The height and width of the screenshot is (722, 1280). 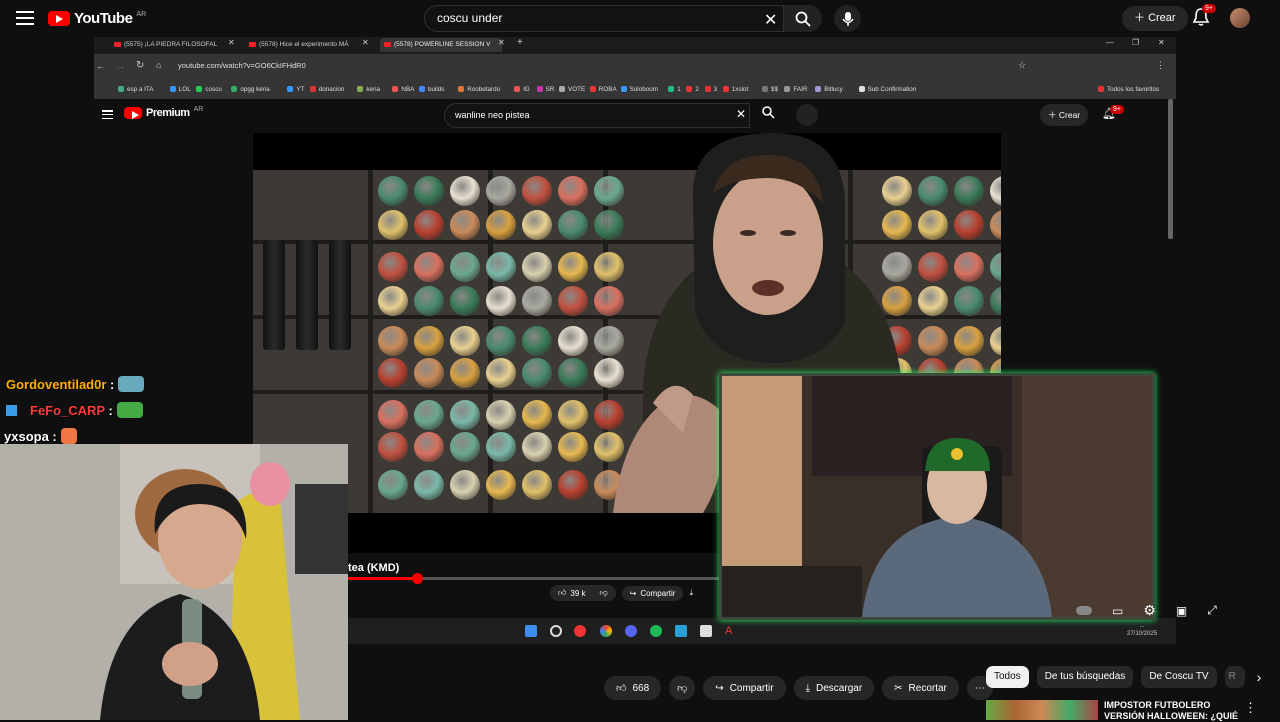 What do you see at coordinates (888, 89) in the screenshot?
I see `bookmark-item: Sub Confirmation` at bounding box center [888, 89].